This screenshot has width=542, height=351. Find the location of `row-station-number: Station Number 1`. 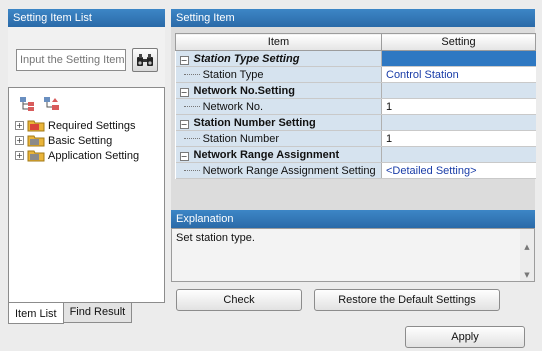

row-station-number: Station Number 1 is located at coordinates (355, 138).